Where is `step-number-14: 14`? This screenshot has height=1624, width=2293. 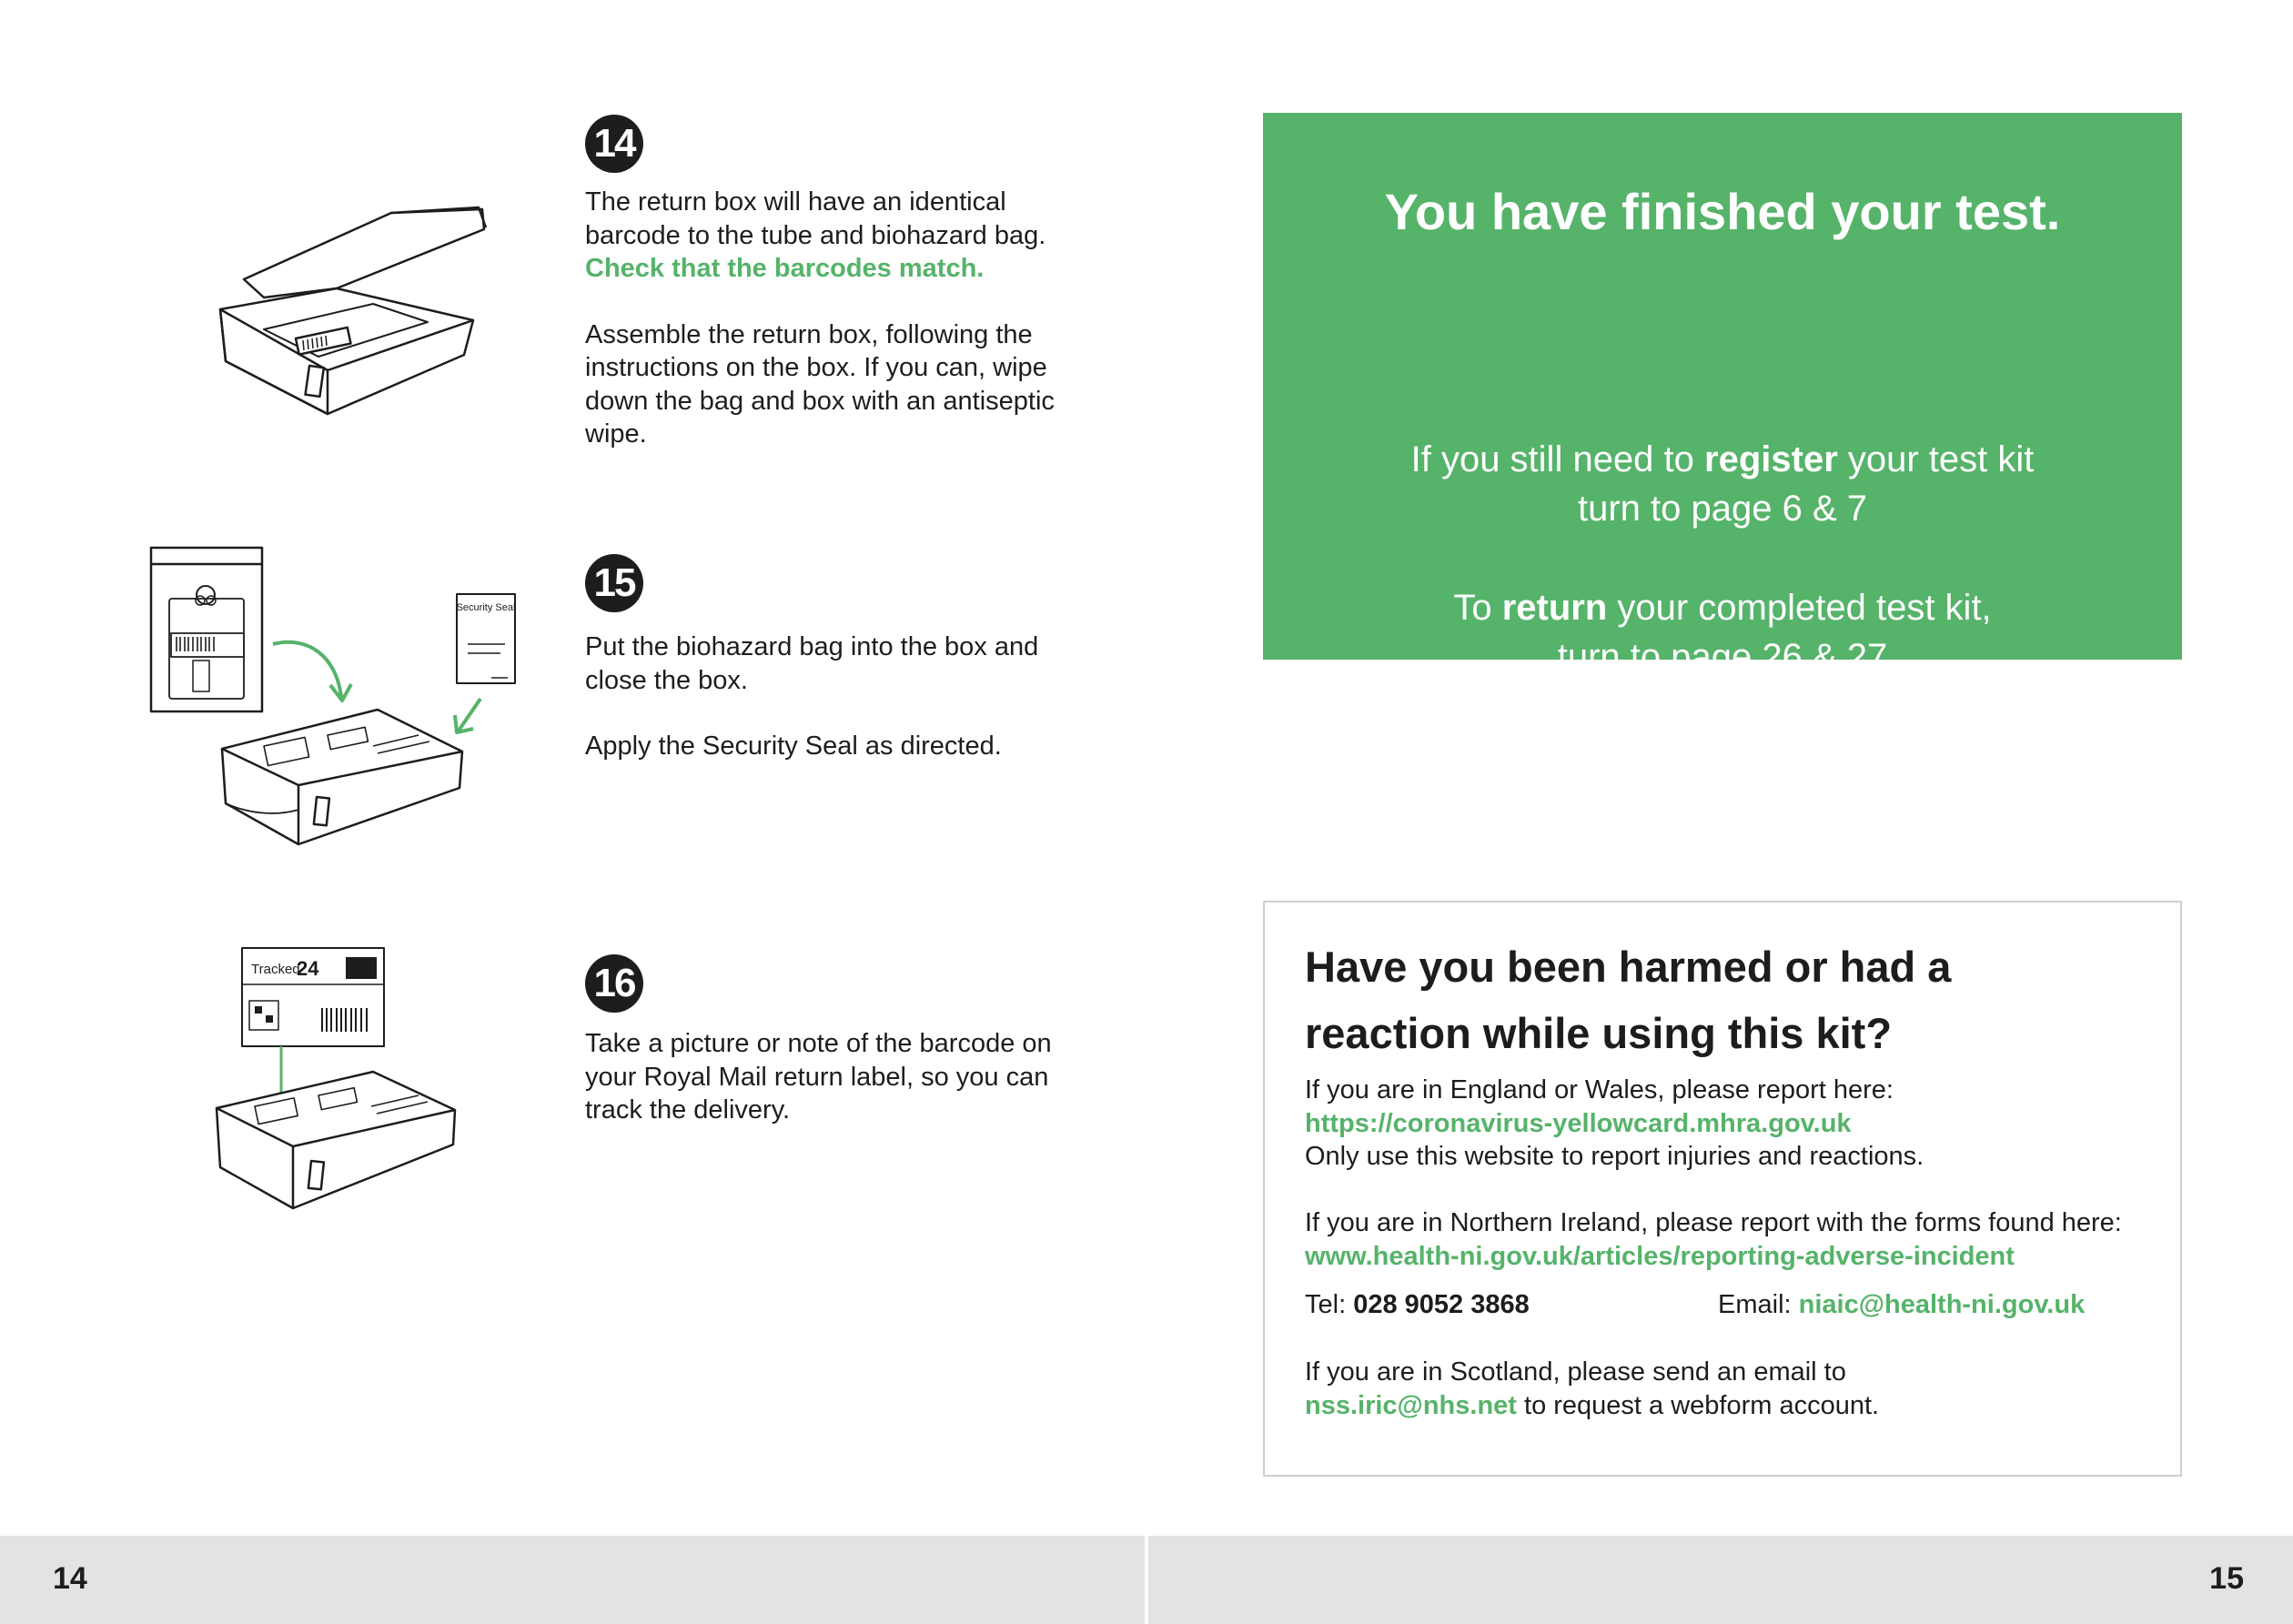
step-number-14: 14 is located at coordinates (614, 144).